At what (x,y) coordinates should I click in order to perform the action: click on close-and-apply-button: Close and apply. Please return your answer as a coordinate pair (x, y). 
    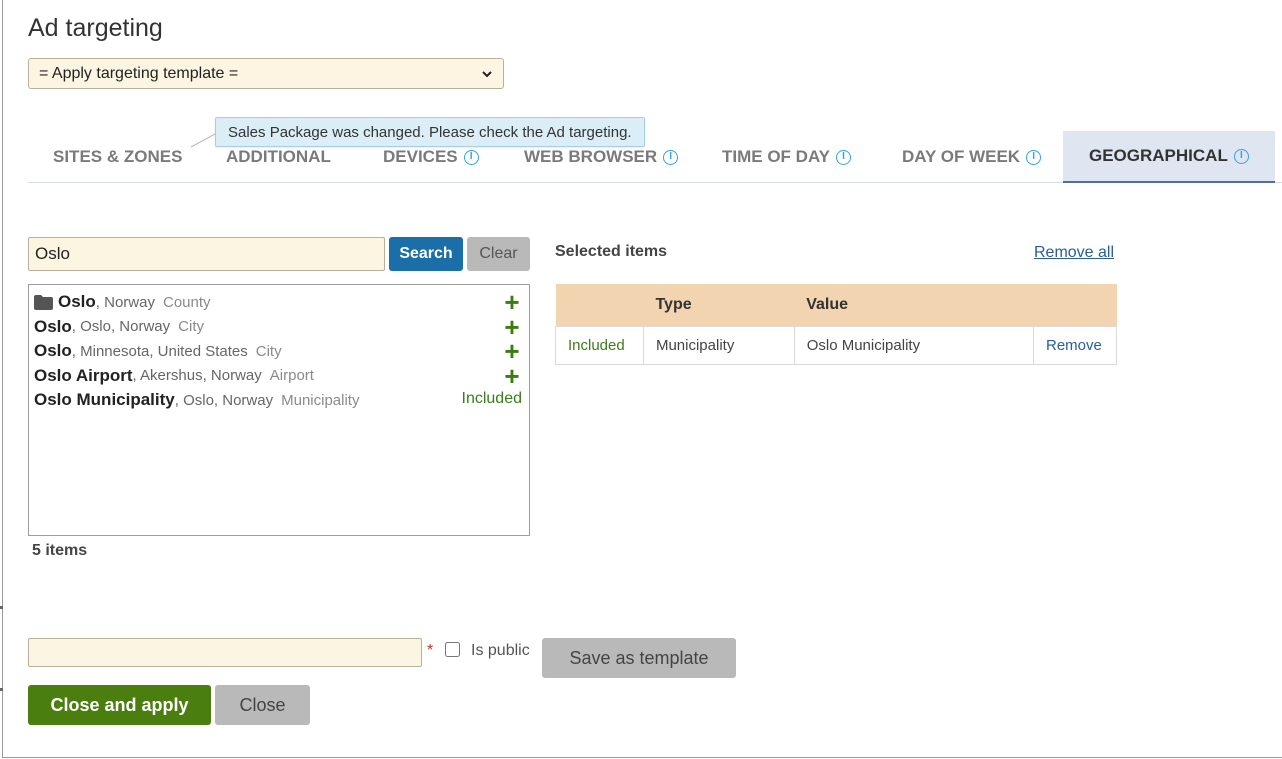
    Looking at the image, I should click on (119, 705).